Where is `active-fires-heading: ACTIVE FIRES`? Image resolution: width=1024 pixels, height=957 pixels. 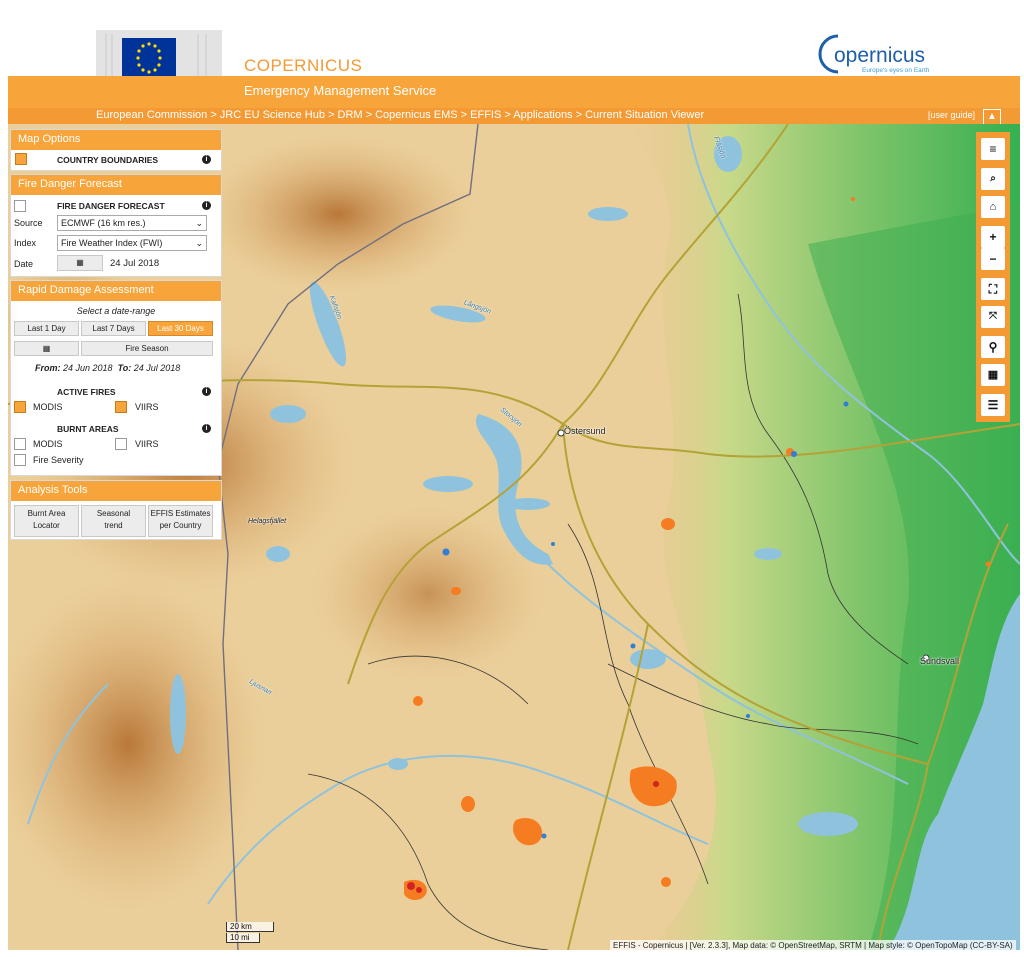
active-fires-heading: ACTIVE FIRES is located at coordinates (86, 392).